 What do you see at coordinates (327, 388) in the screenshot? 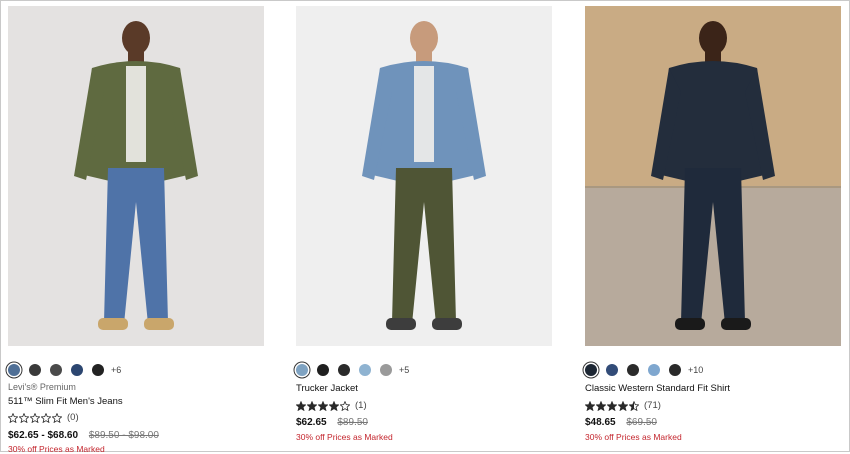
I see `product-name: Trucker Jacket` at bounding box center [327, 388].